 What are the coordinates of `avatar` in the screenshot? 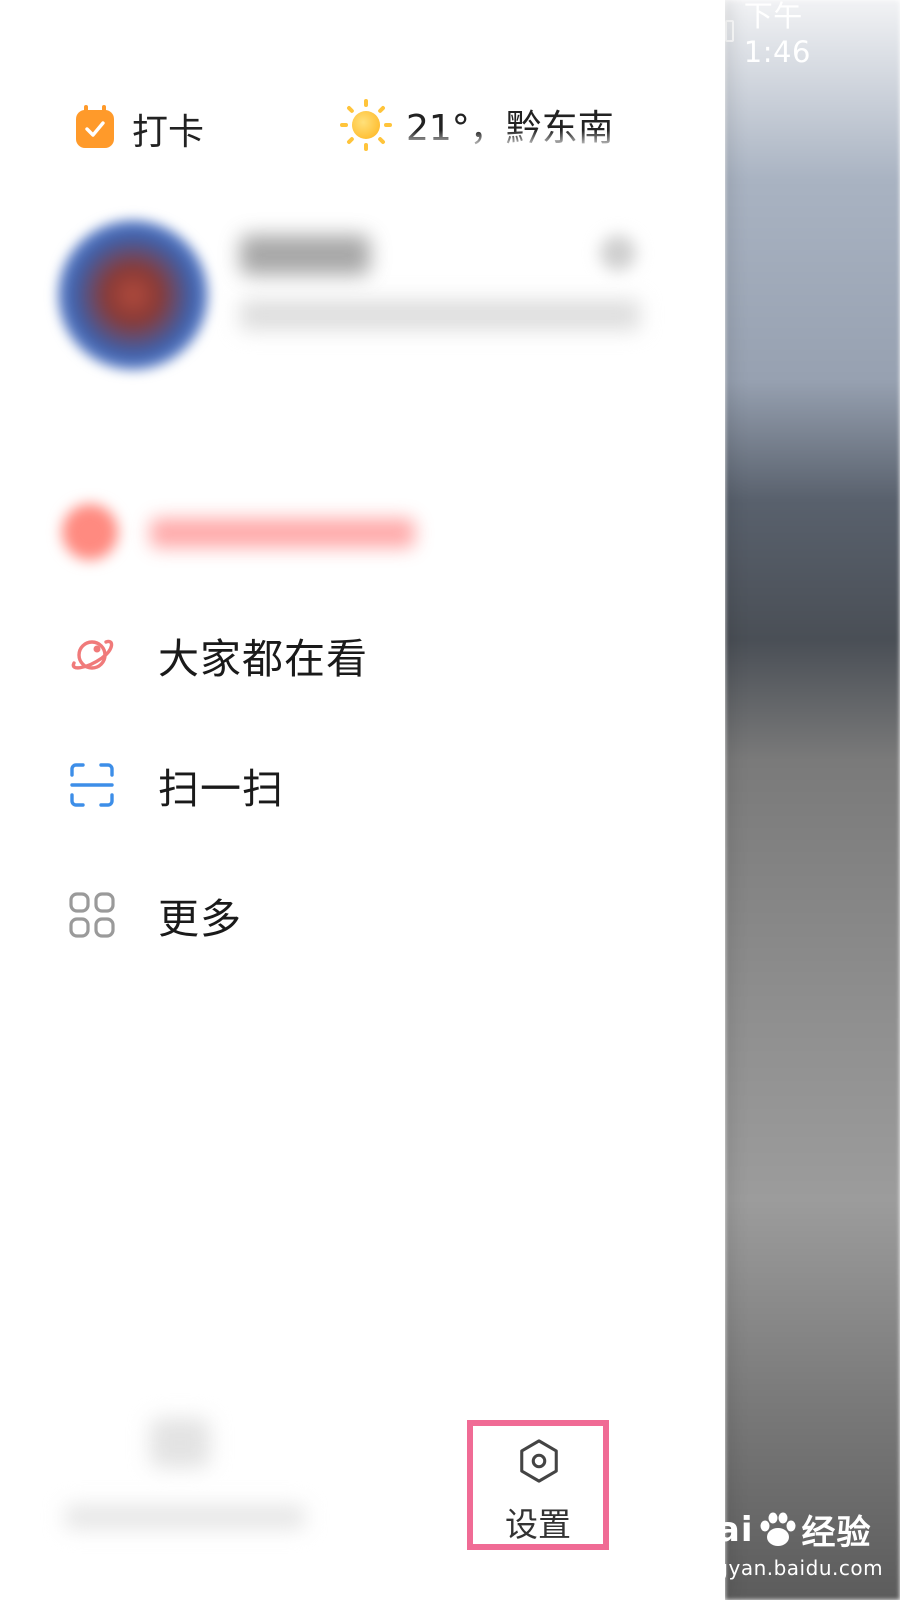 It's located at (133, 295).